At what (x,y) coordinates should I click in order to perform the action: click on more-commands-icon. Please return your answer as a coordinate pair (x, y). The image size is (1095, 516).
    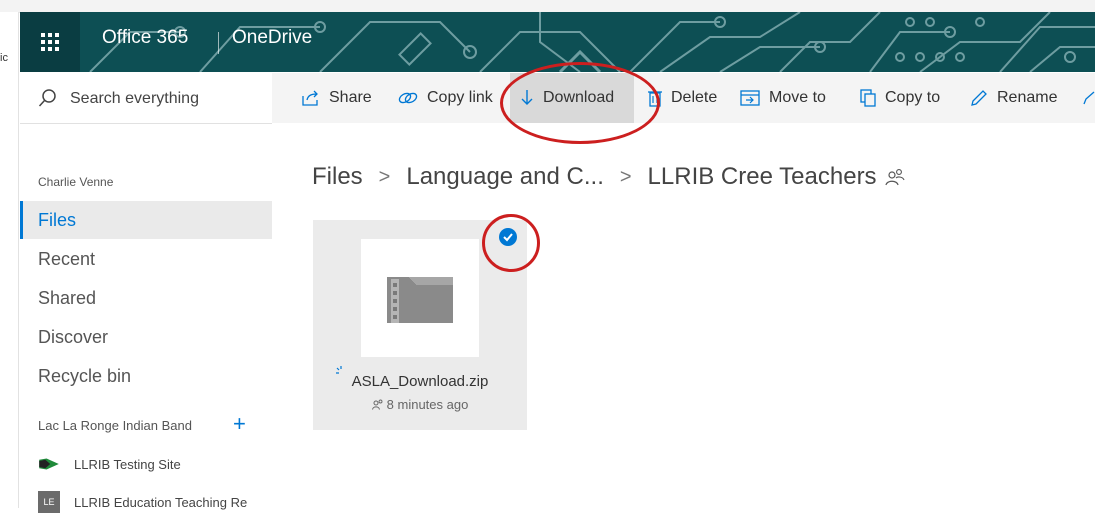
    Looking at the image, I should click on (1088, 98).